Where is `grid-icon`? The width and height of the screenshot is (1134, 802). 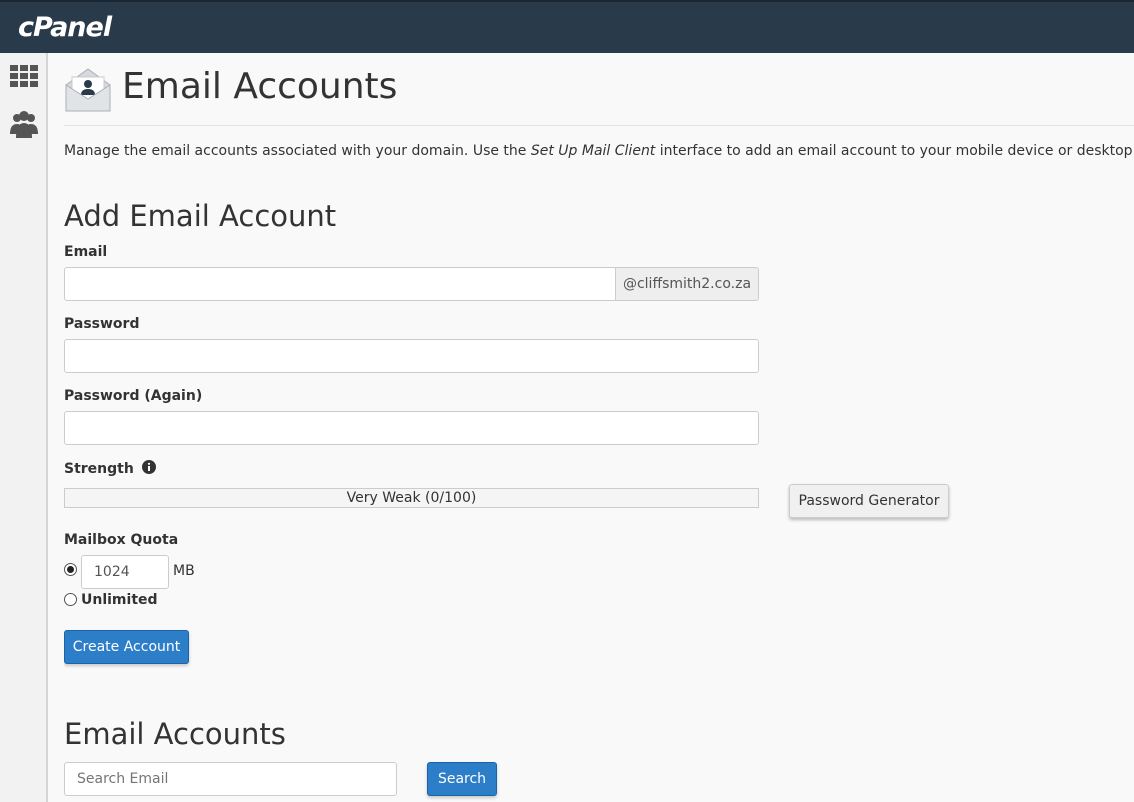
grid-icon is located at coordinates (24, 77).